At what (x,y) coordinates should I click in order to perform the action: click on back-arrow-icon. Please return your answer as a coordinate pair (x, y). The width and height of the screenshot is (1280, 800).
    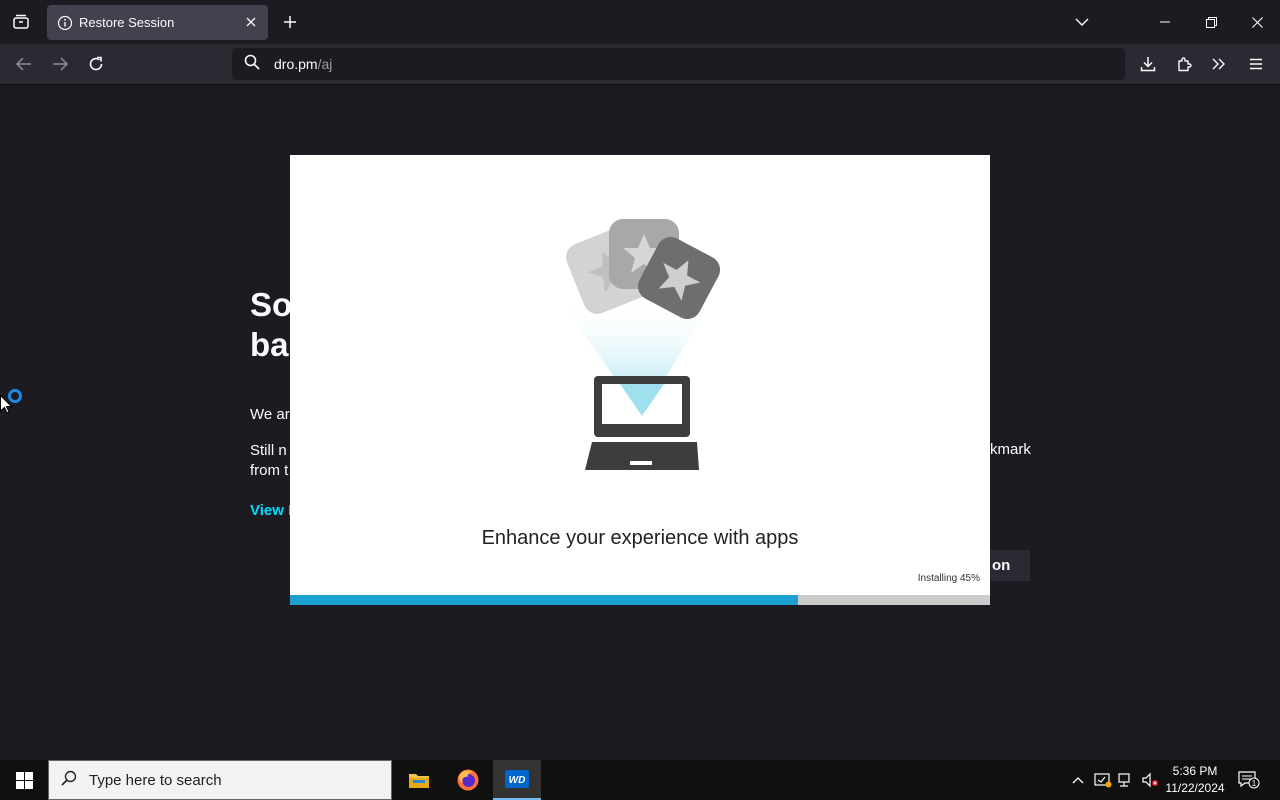
    Looking at the image, I should click on (24, 64).